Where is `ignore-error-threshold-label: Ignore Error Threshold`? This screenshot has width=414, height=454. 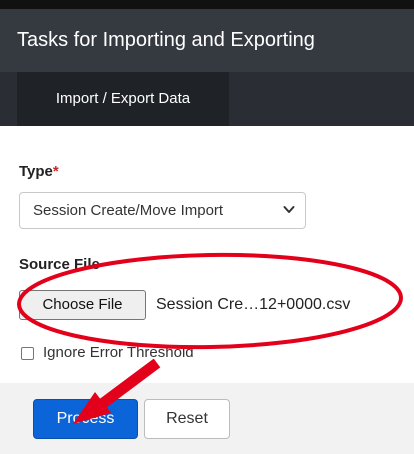
ignore-error-threshold-label: Ignore Error Threshold is located at coordinates (118, 353).